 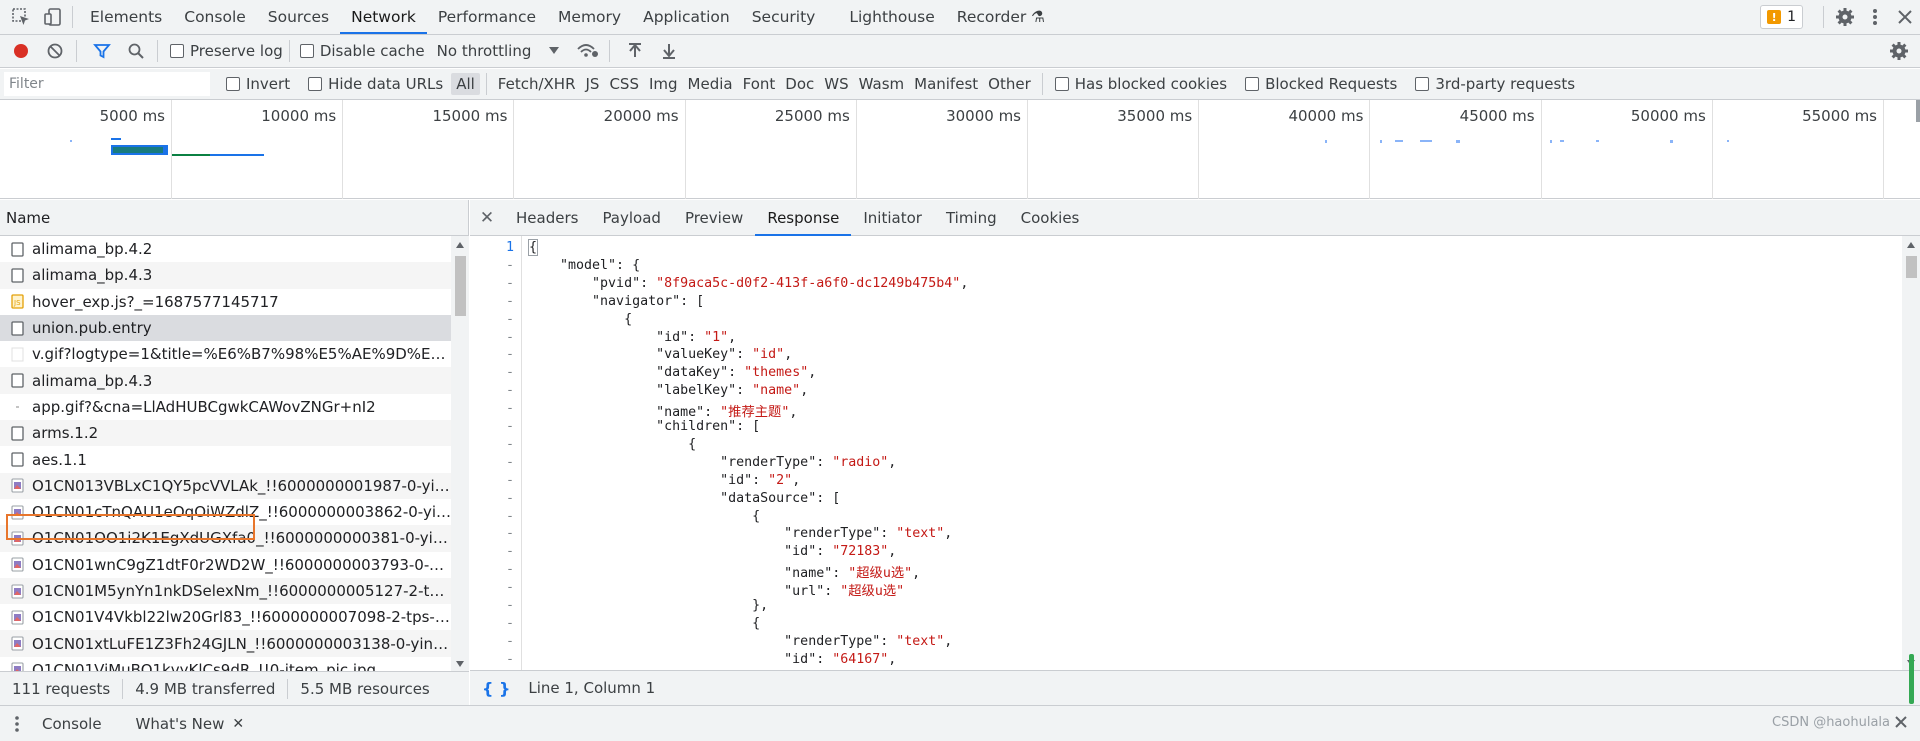 What do you see at coordinates (234, 218) in the screenshot?
I see `name-column-header: Name` at bounding box center [234, 218].